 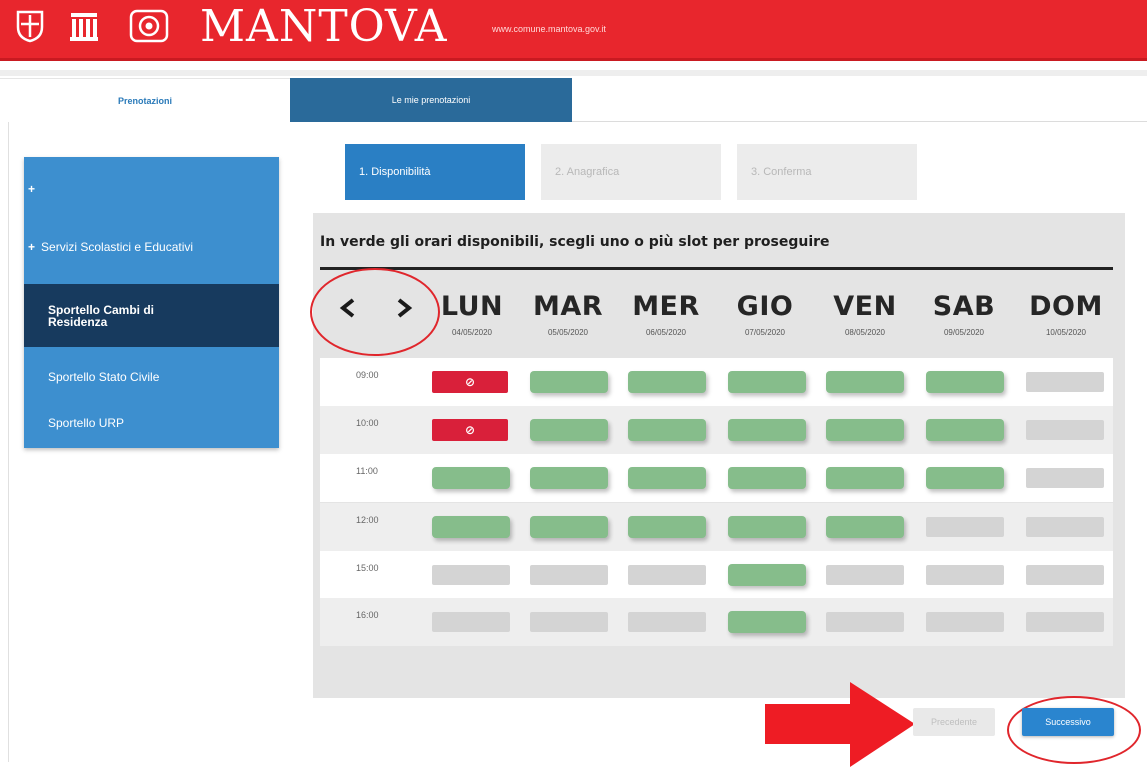 I want to click on crest-icon, so click(x=30, y=26).